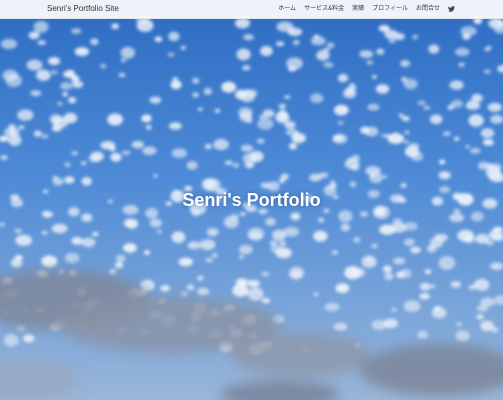  I want to click on nav-item-home: ホーム, so click(287, 9).